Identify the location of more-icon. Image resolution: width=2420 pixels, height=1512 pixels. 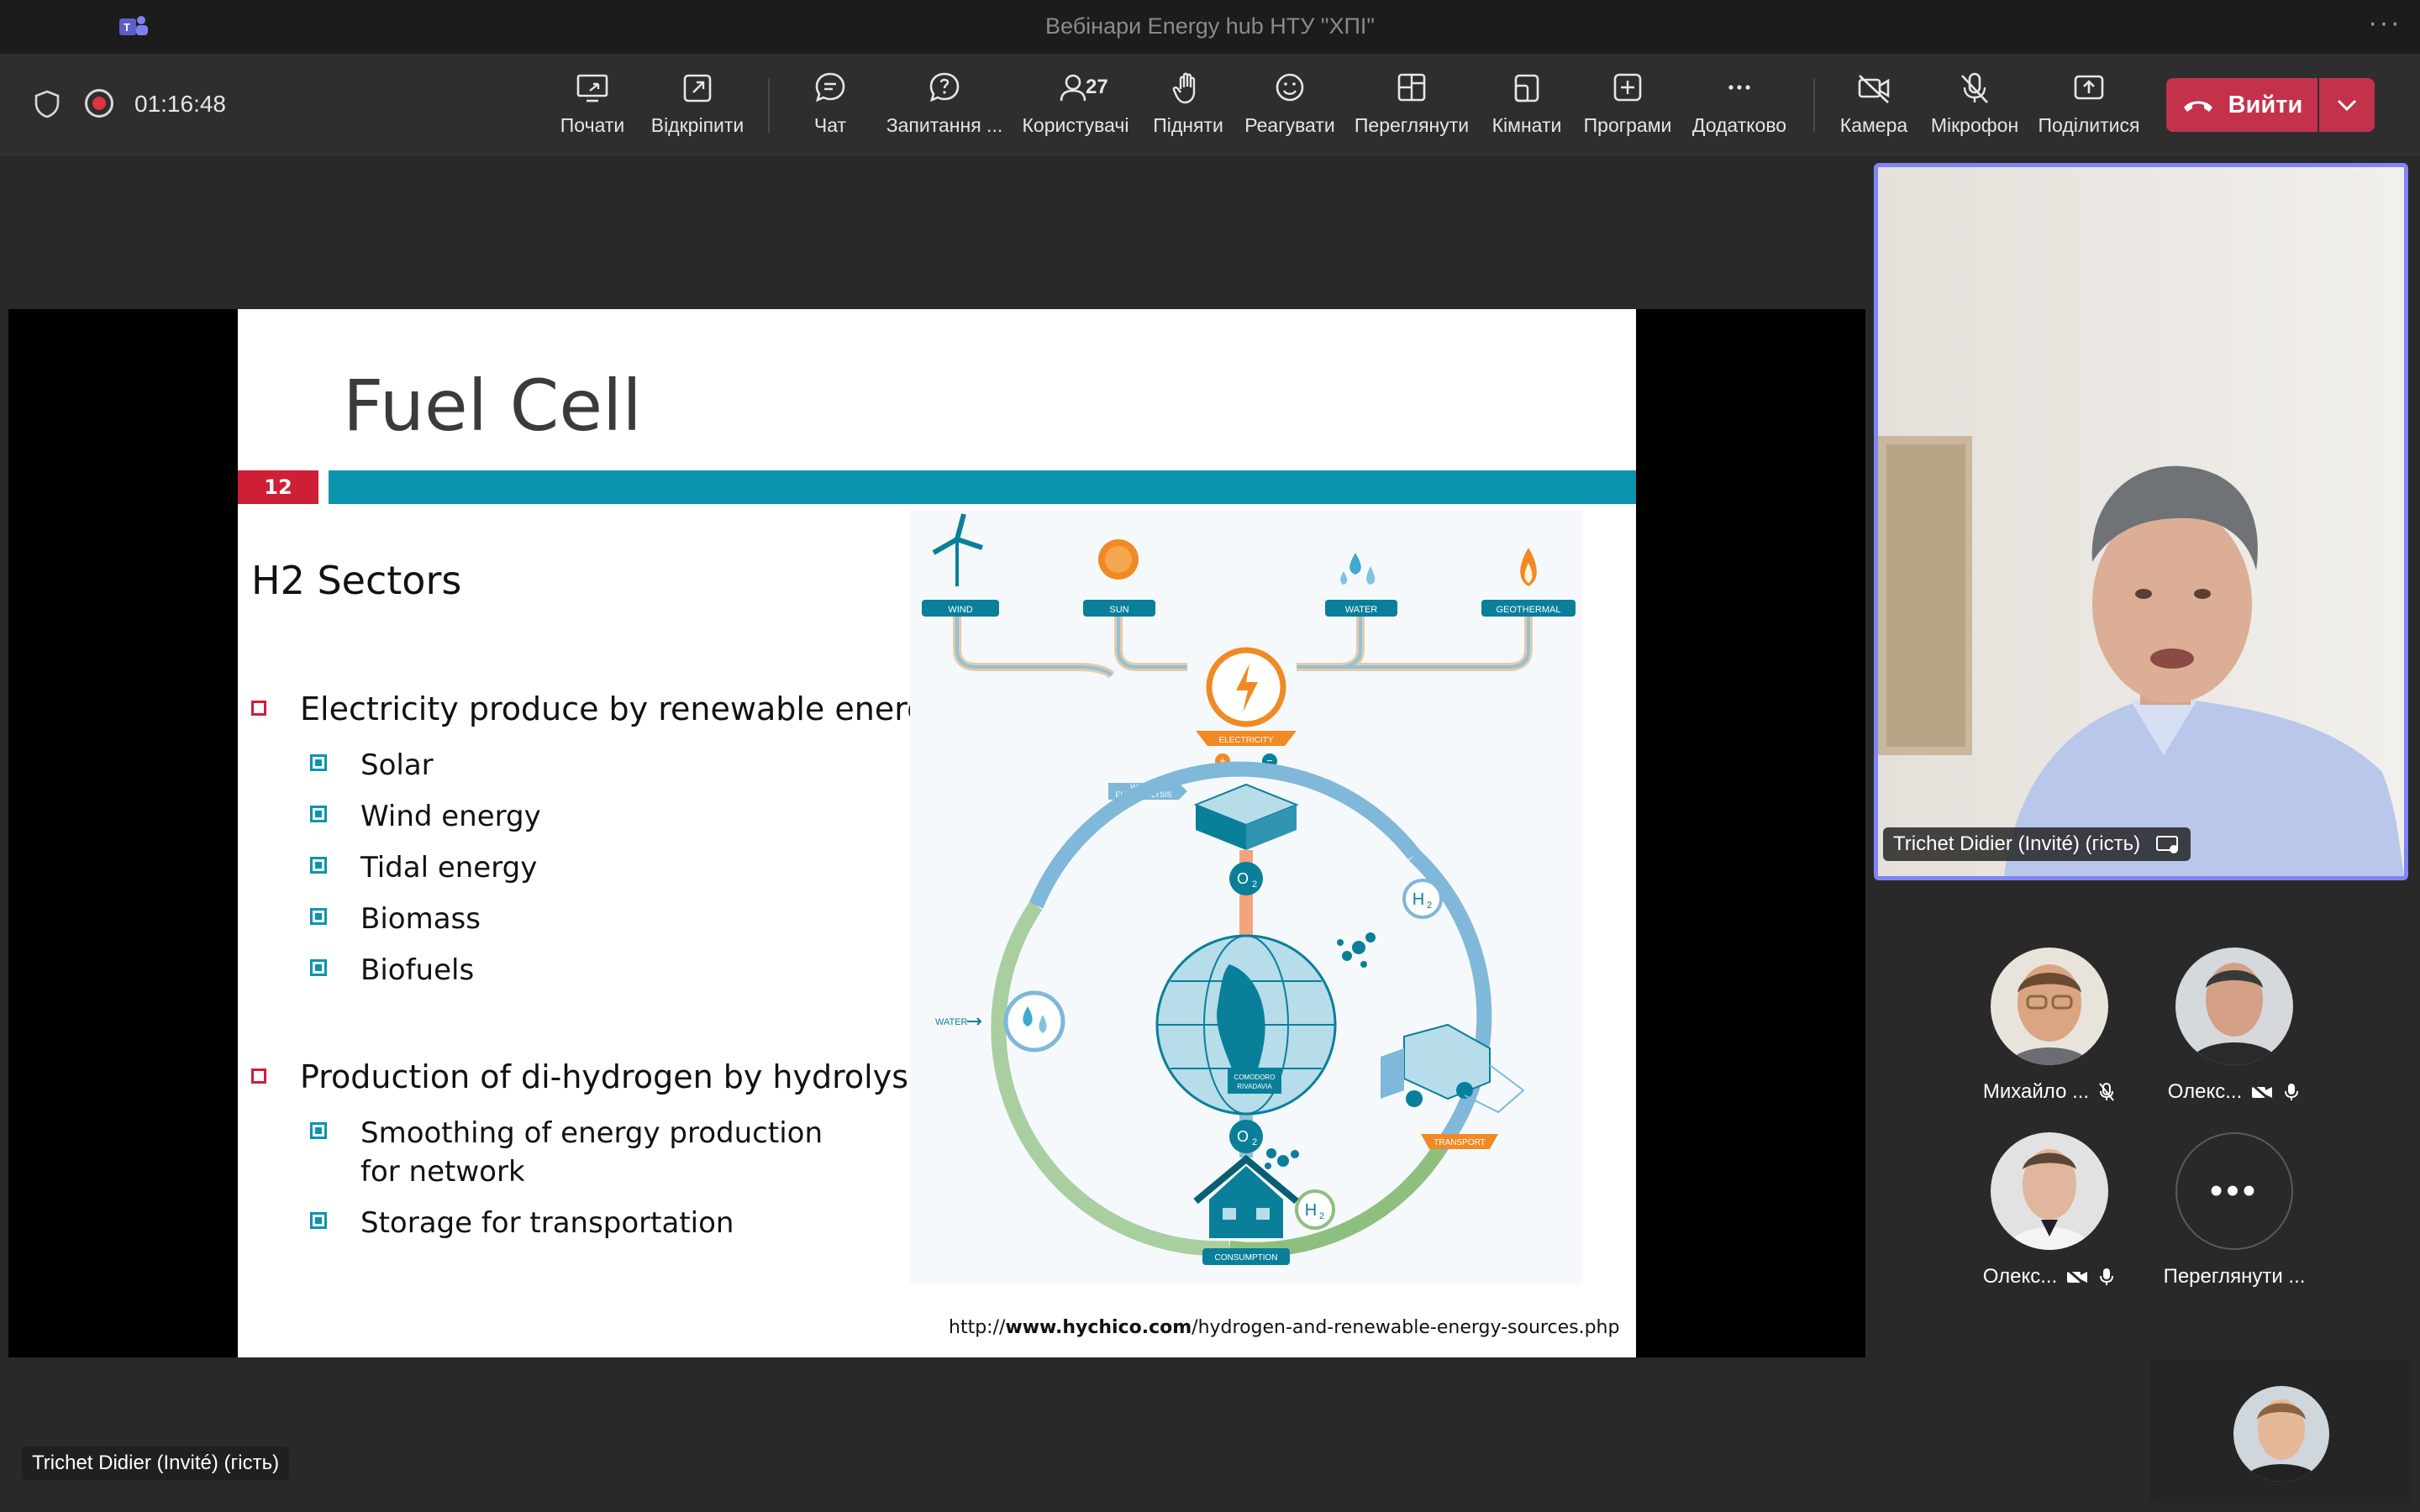
(1739, 87).